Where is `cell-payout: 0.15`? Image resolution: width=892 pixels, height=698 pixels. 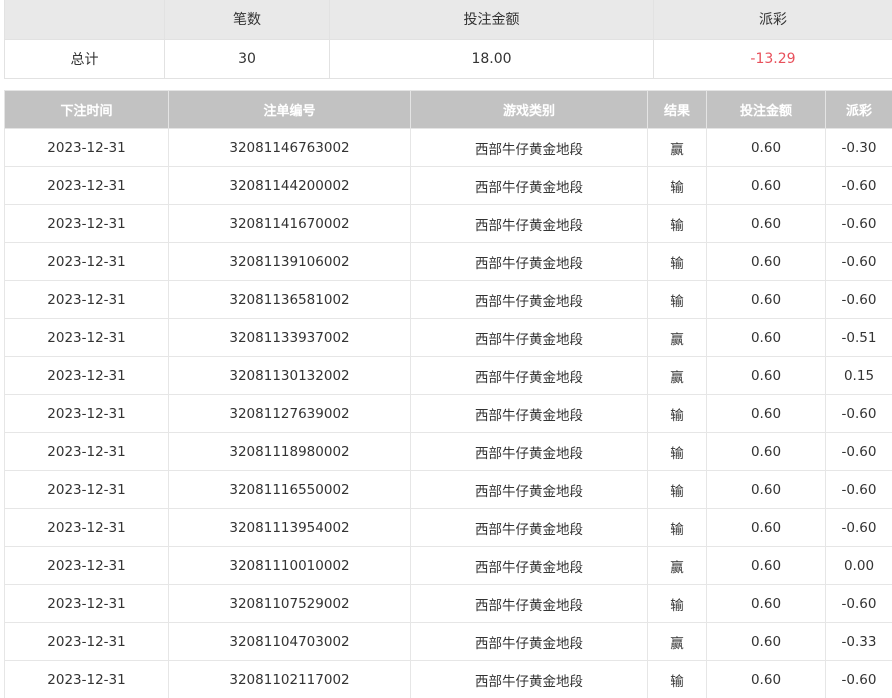
cell-payout: 0.15 is located at coordinates (858, 375).